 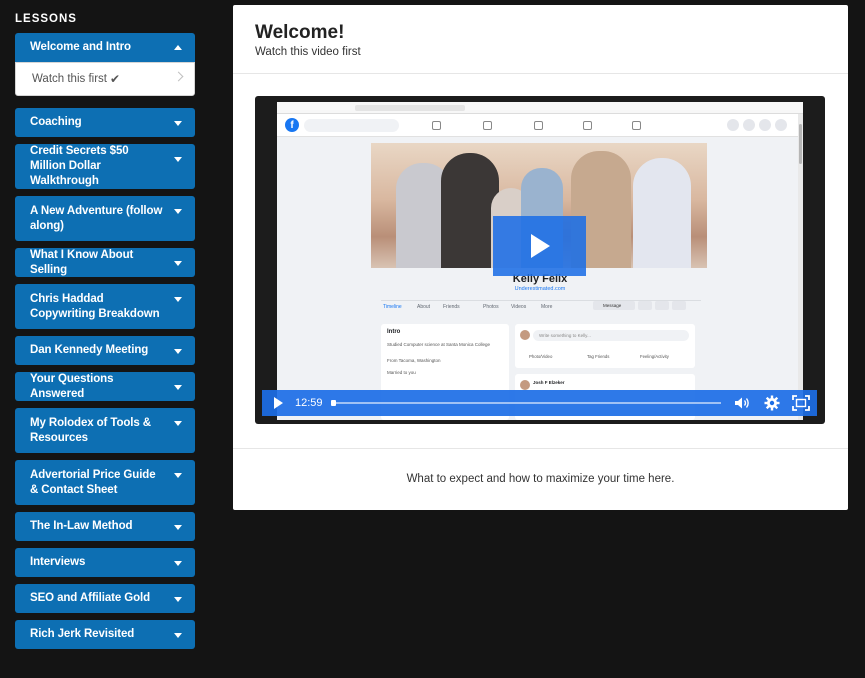 I want to click on lesson-title: What I Know About Selling, so click(x=82, y=262).